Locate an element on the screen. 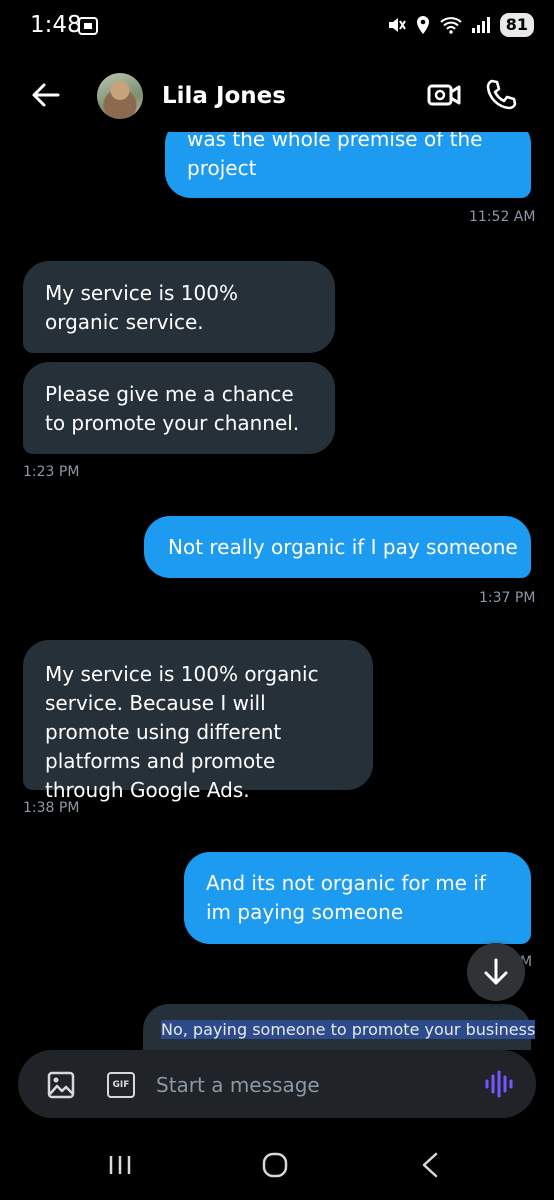 This screenshot has width=554, height=1200. recents-icon is located at coordinates (120, 1165).